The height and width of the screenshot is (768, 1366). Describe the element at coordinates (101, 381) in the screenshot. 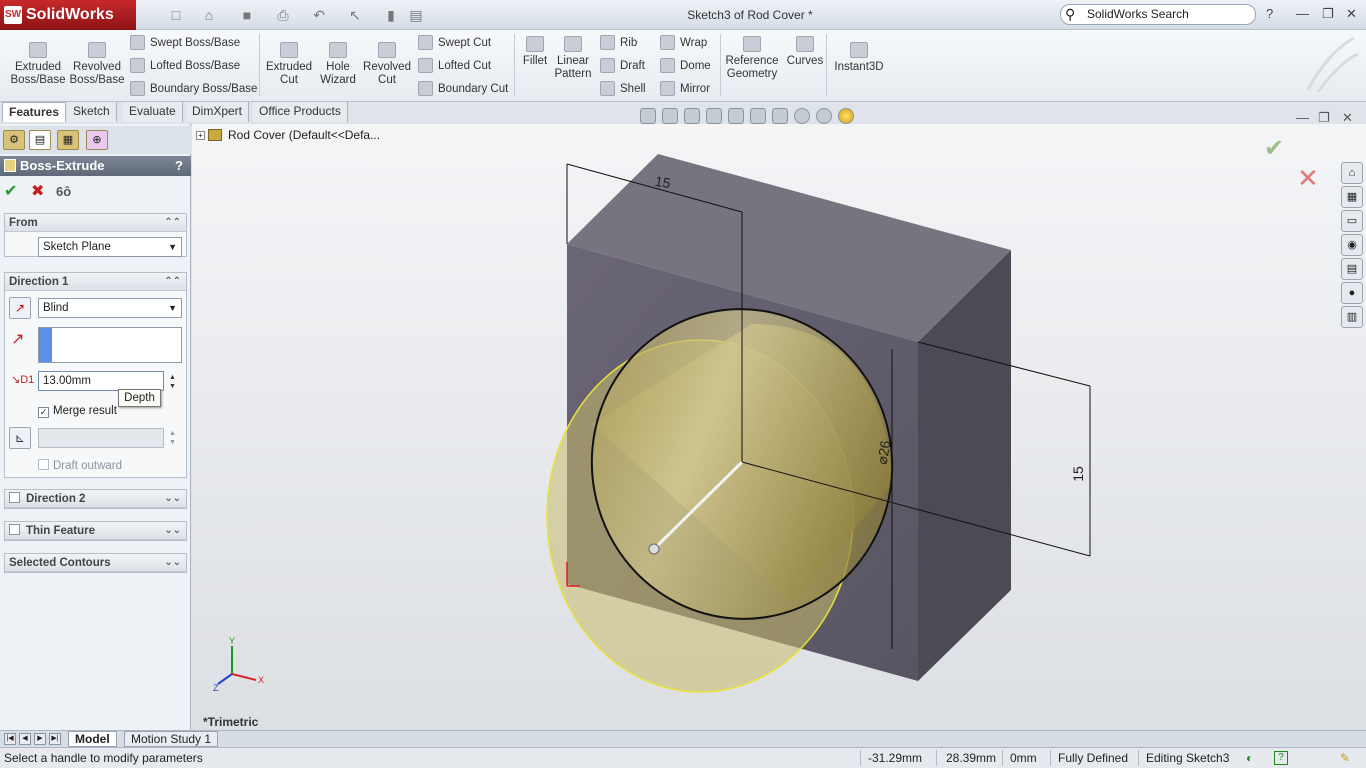

I see `depth-input: 13.00mm` at that location.